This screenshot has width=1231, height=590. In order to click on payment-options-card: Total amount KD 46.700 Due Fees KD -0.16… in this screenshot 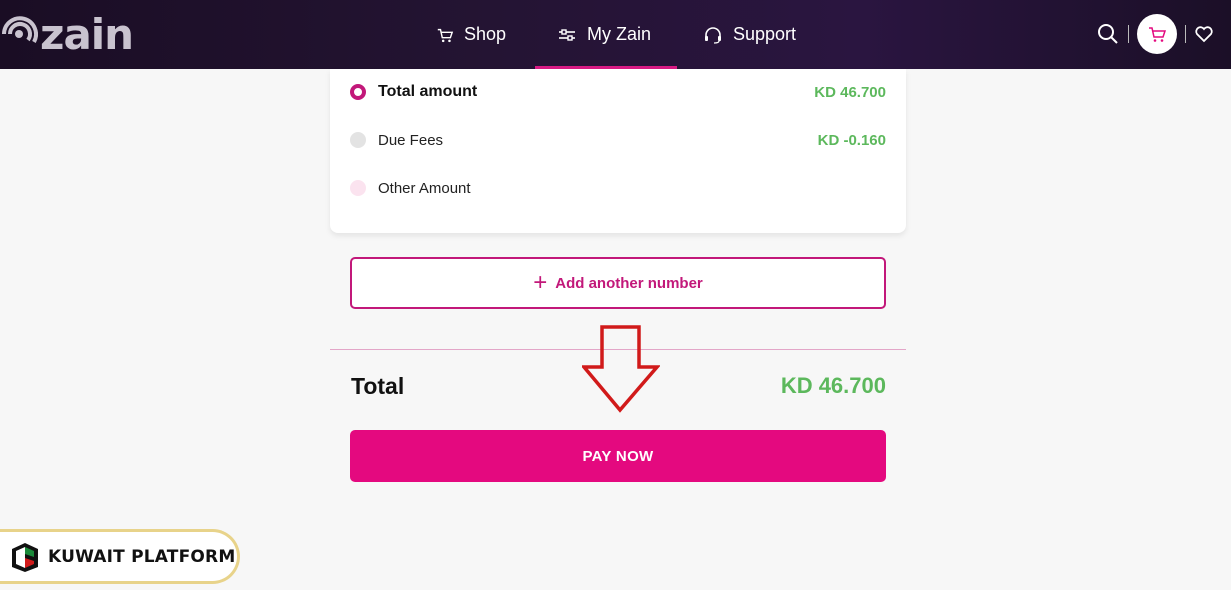, I will do `click(618, 151)`.